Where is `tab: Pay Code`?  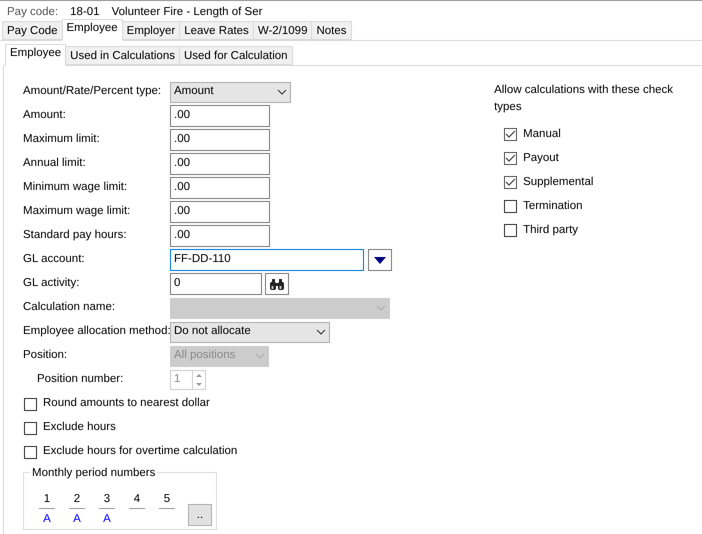 tab: Pay Code is located at coordinates (32, 30).